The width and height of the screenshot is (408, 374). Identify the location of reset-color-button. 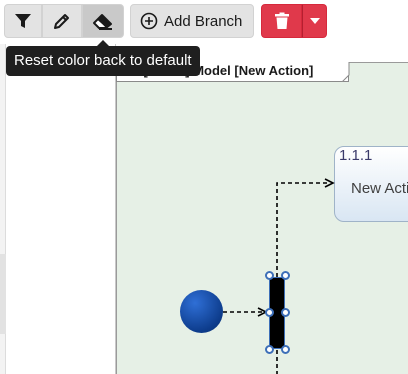
(103, 21).